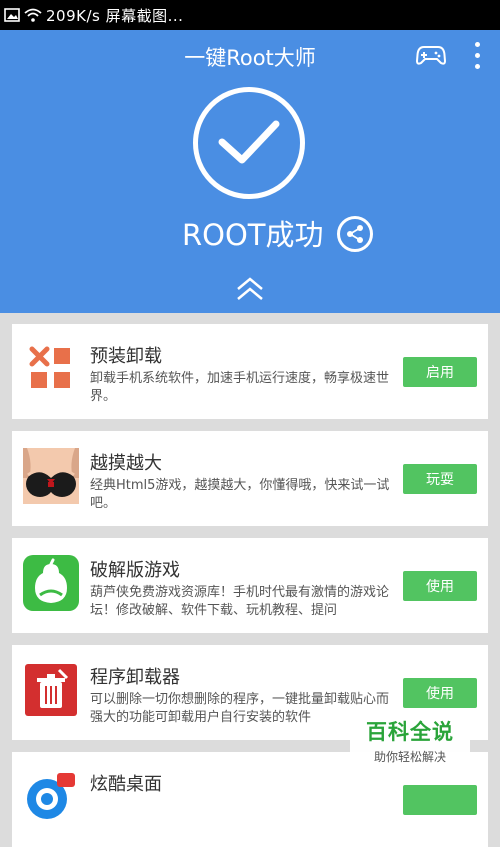  I want to click on play-button: 玩耍, so click(440, 479).